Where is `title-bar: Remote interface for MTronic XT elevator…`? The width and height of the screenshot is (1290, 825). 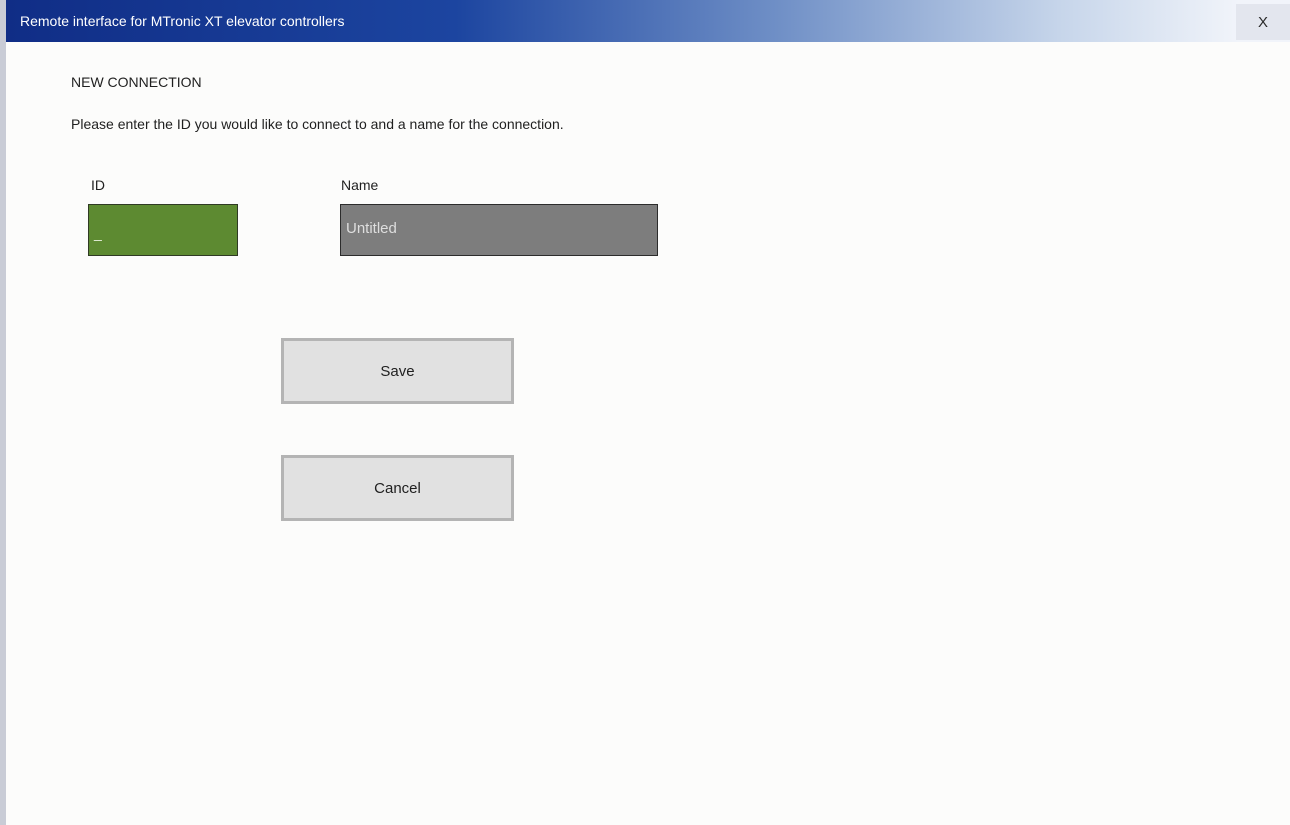 title-bar: Remote interface for MTronic XT elevator… is located at coordinates (648, 21).